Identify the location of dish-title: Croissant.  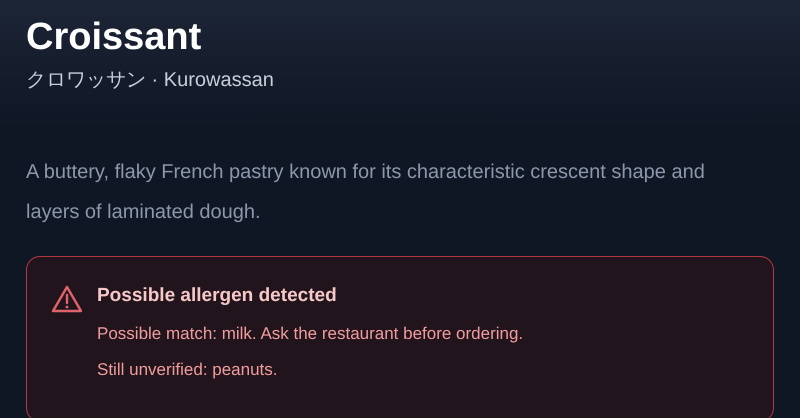
(114, 37).